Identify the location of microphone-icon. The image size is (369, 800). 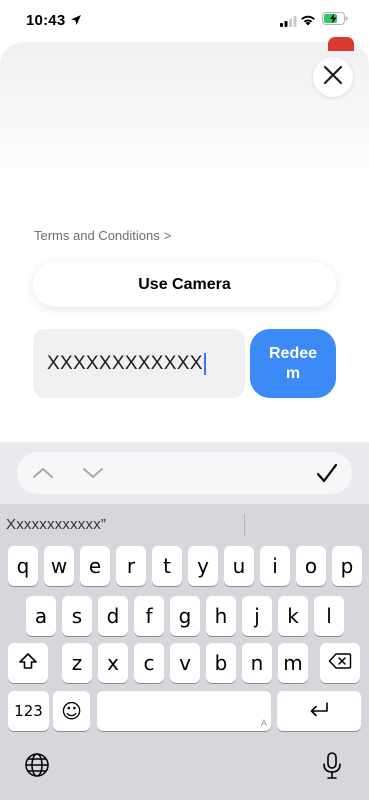
(332, 768).